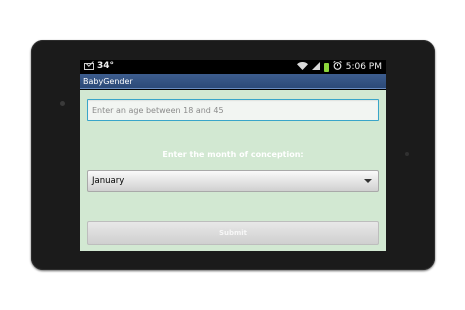 Image resolution: width=465 pixels, height=310 pixels. Describe the element at coordinates (89, 66) in the screenshot. I see `mail-icon` at that location.